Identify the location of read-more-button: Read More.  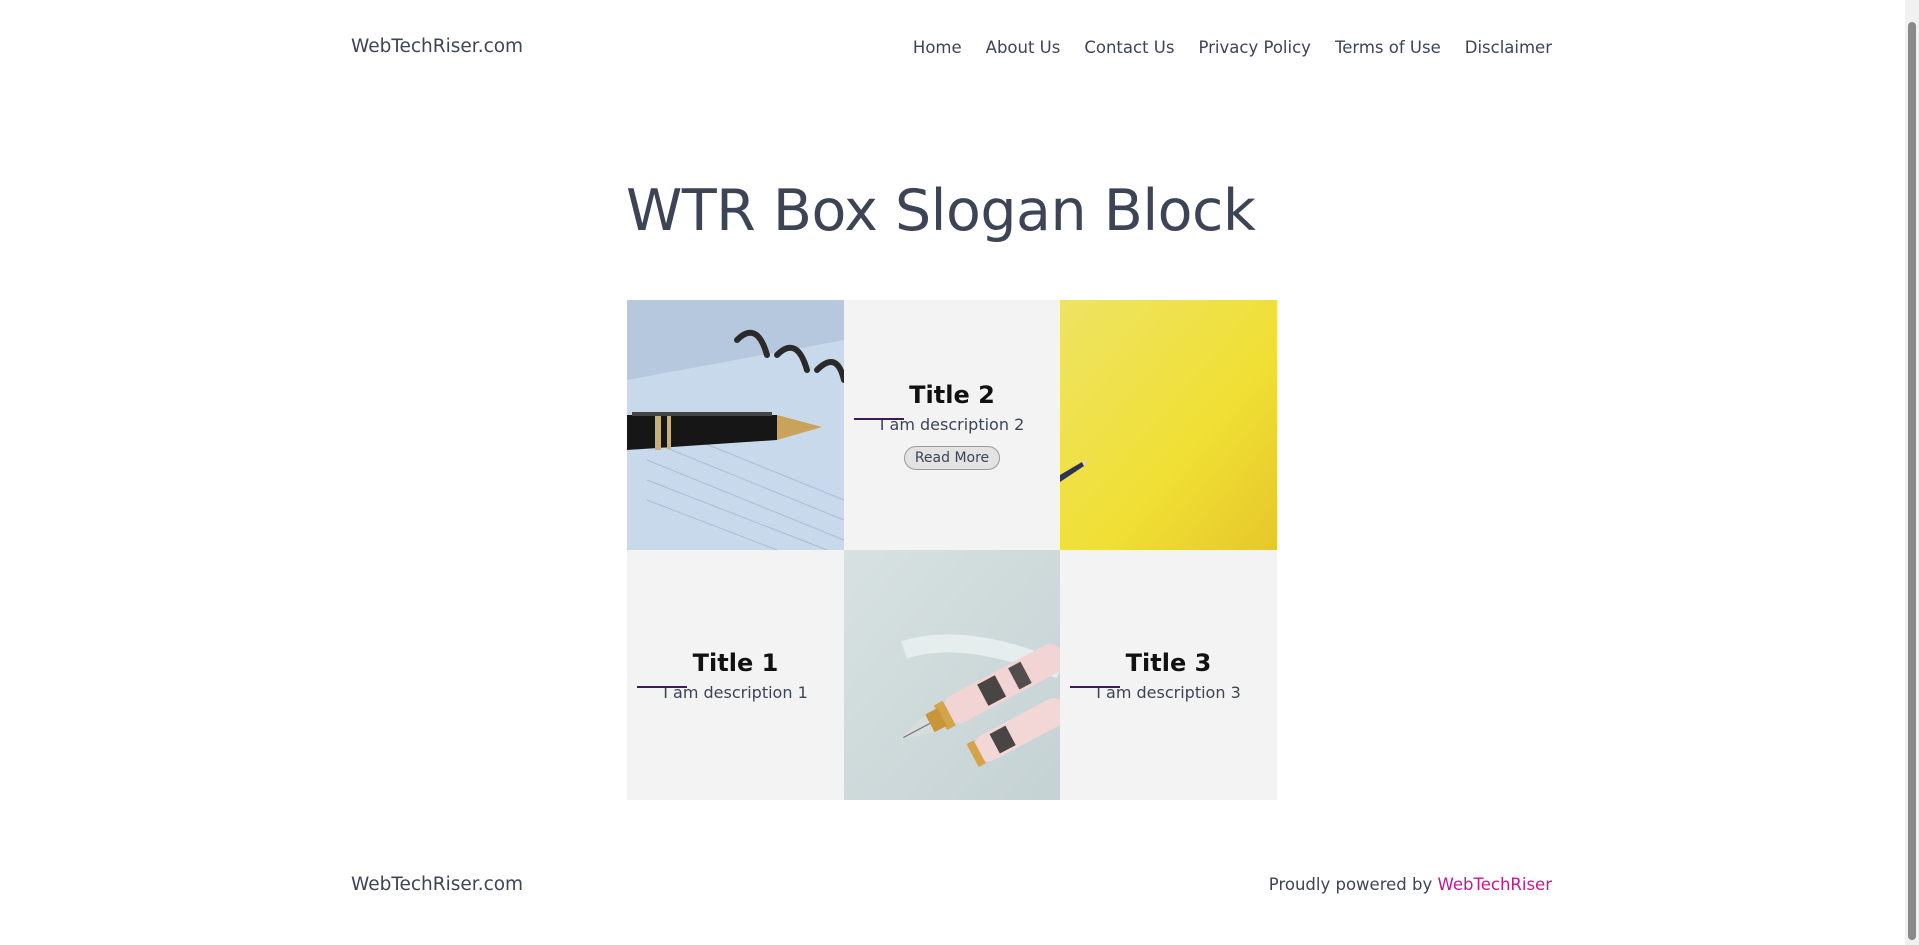
(952, 457).